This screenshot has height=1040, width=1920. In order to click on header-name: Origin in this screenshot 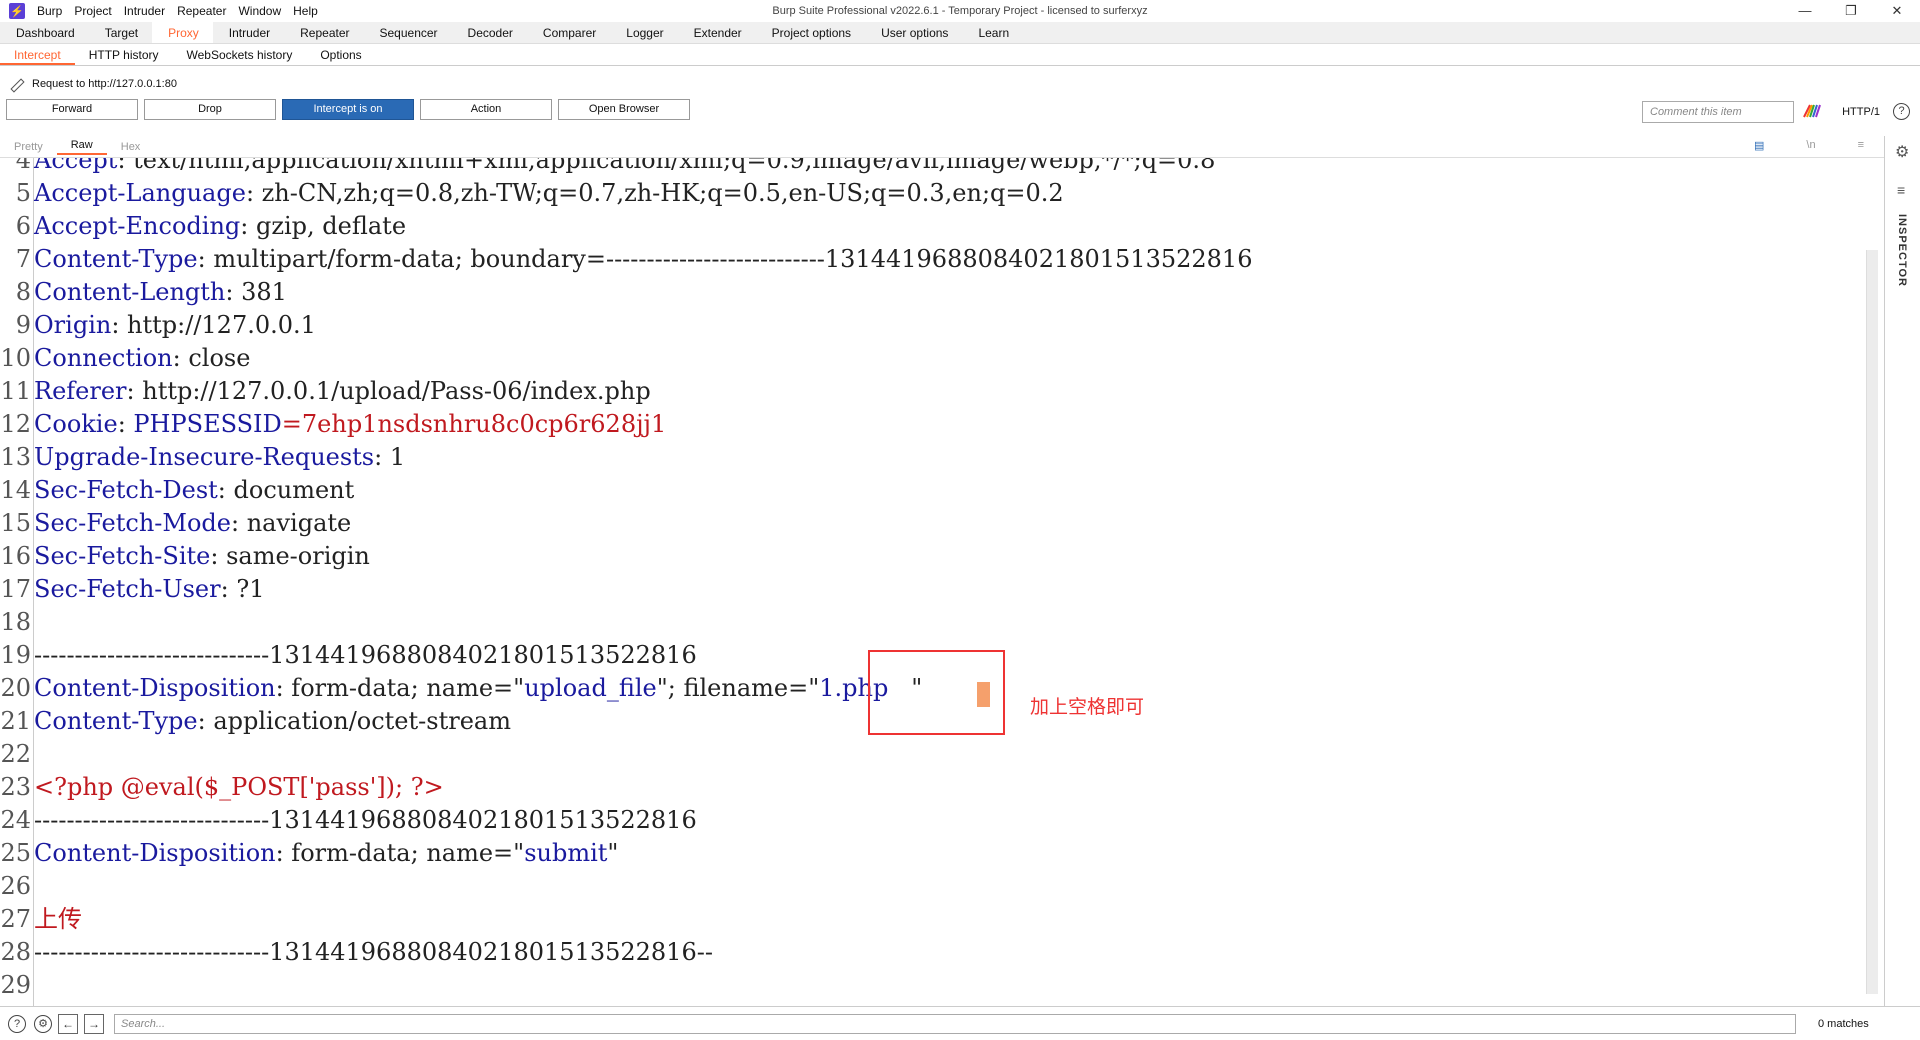, I will do `click(73, 325)`.